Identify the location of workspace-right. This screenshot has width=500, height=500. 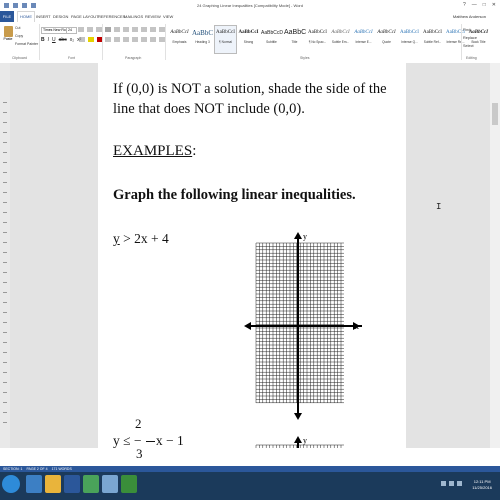
(453, 255).